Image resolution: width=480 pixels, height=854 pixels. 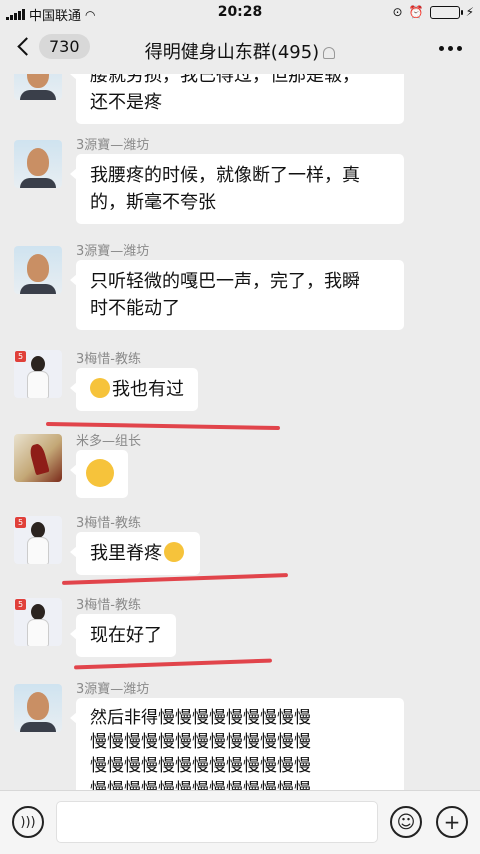 I want to click on status-bar: 中国联通 ◠ 20:28 ⊙ ⏰ ⚡, so click(x=240, y=13).